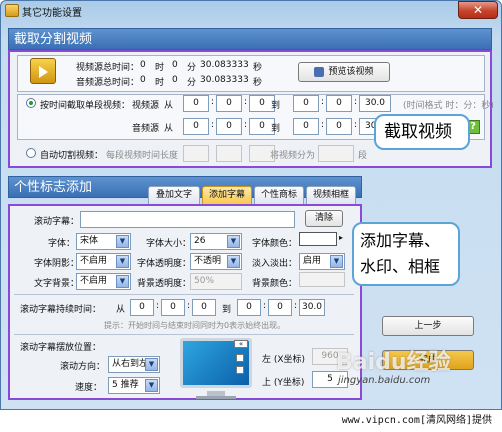  What do you see at coordinates (227, 195) in the screenshot?
I see `tab-add-subtitle: 添加字幕` at bounding box center [227, 195].